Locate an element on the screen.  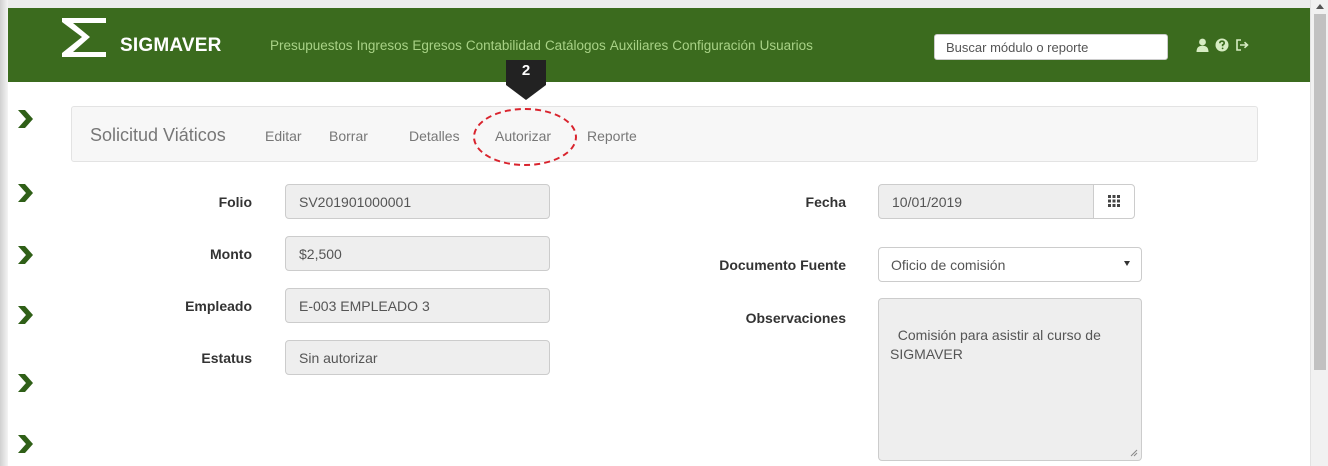
monto-field: $2,500 is located at coordinates (417, 253).